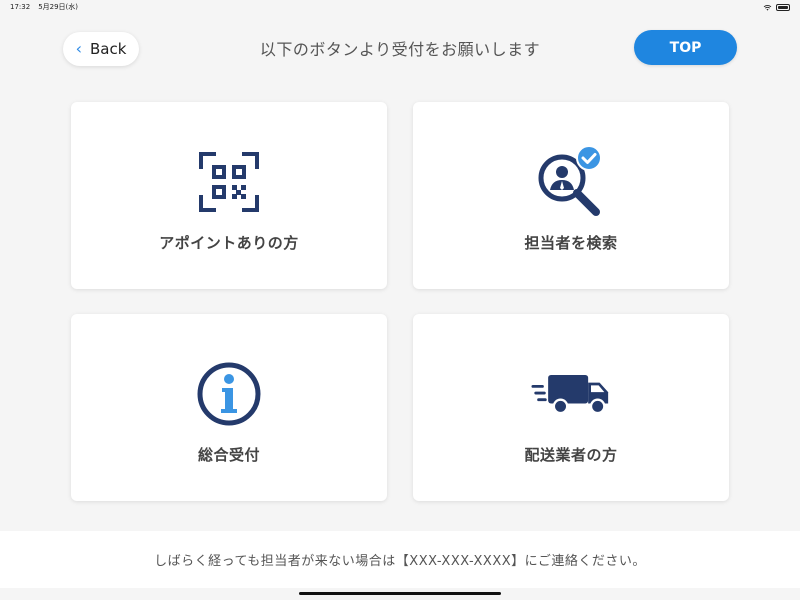 The image size is (800, 600). Describe the element at coordinates (571, 243) in the screenshot. I see `card-label: 担当者を検索` at that location.